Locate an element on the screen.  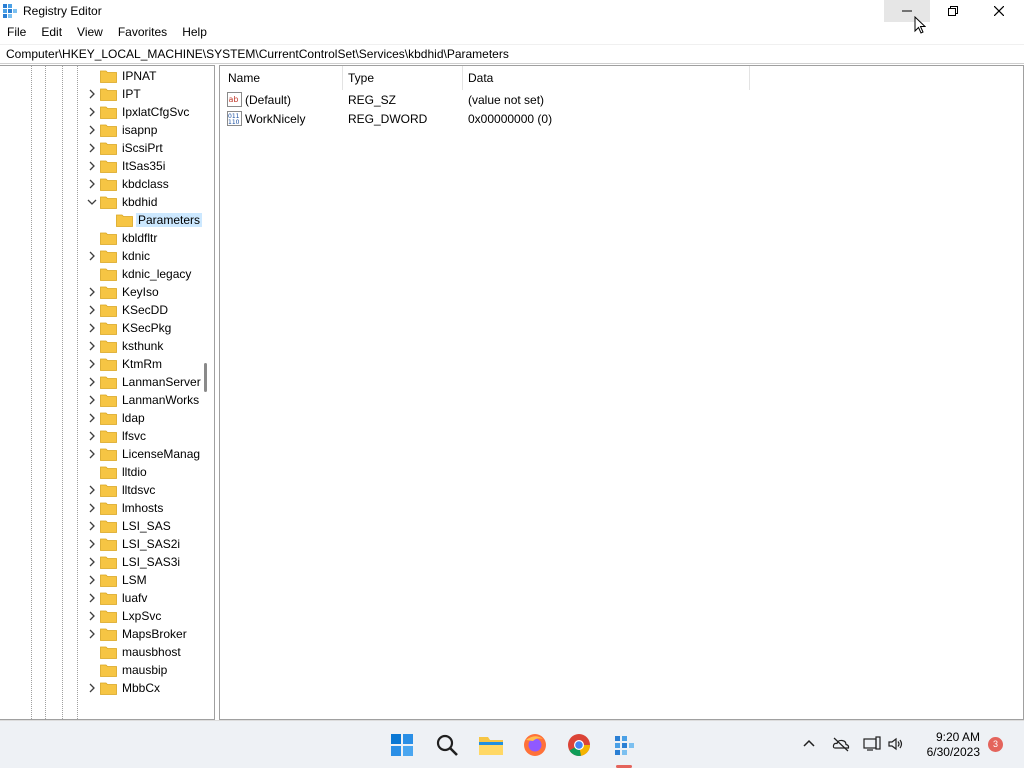
onedrive-offline-icon is located at coordinates (841, 744).